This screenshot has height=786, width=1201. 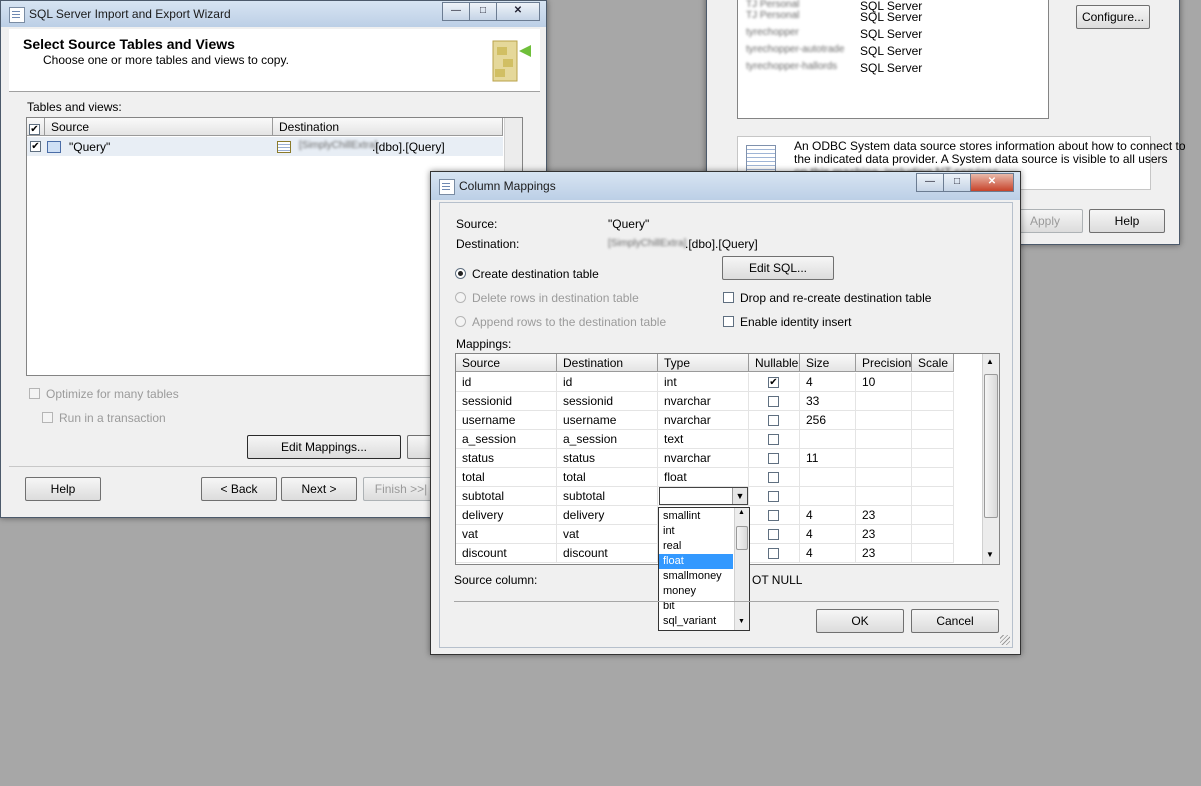 What do you see at coordinates (828, 401) in the screenshot?
I see `cell-size: 33` at bounding box center [828, 401].